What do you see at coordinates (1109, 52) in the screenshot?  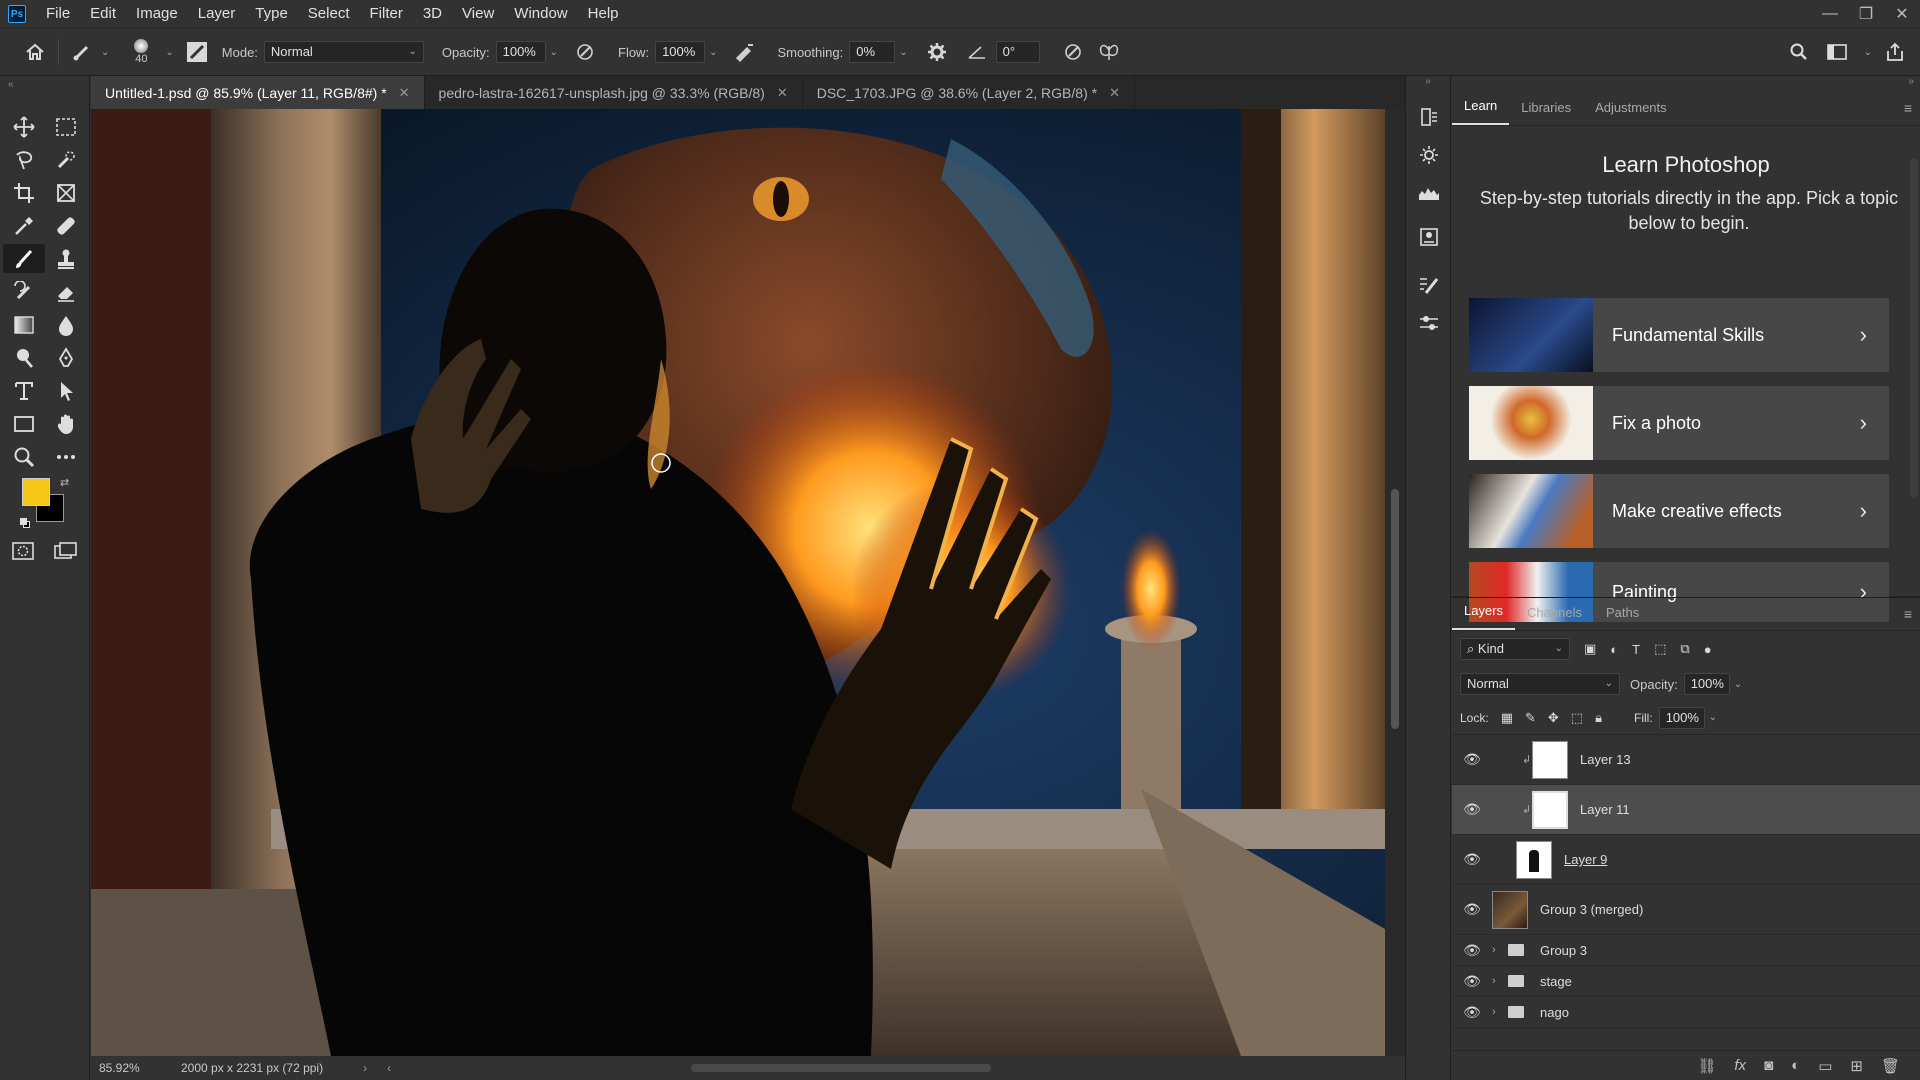 I see `symmetry-butterfly-icon` at bounding box center [1109, 52].